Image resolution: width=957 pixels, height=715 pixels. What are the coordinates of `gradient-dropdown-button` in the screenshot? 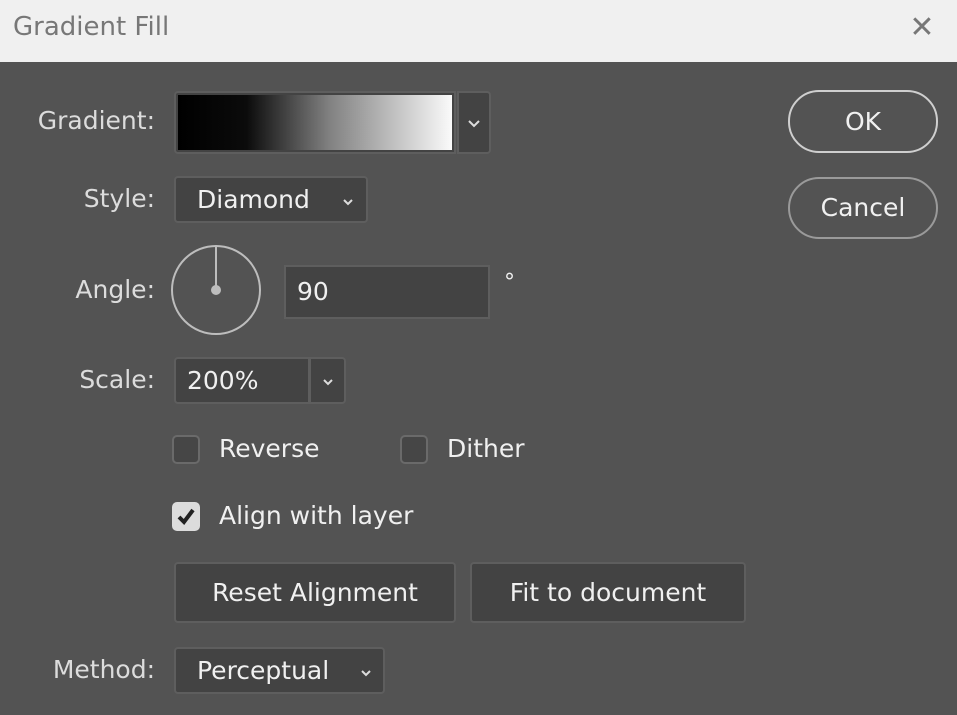 It's located at (474, 122).